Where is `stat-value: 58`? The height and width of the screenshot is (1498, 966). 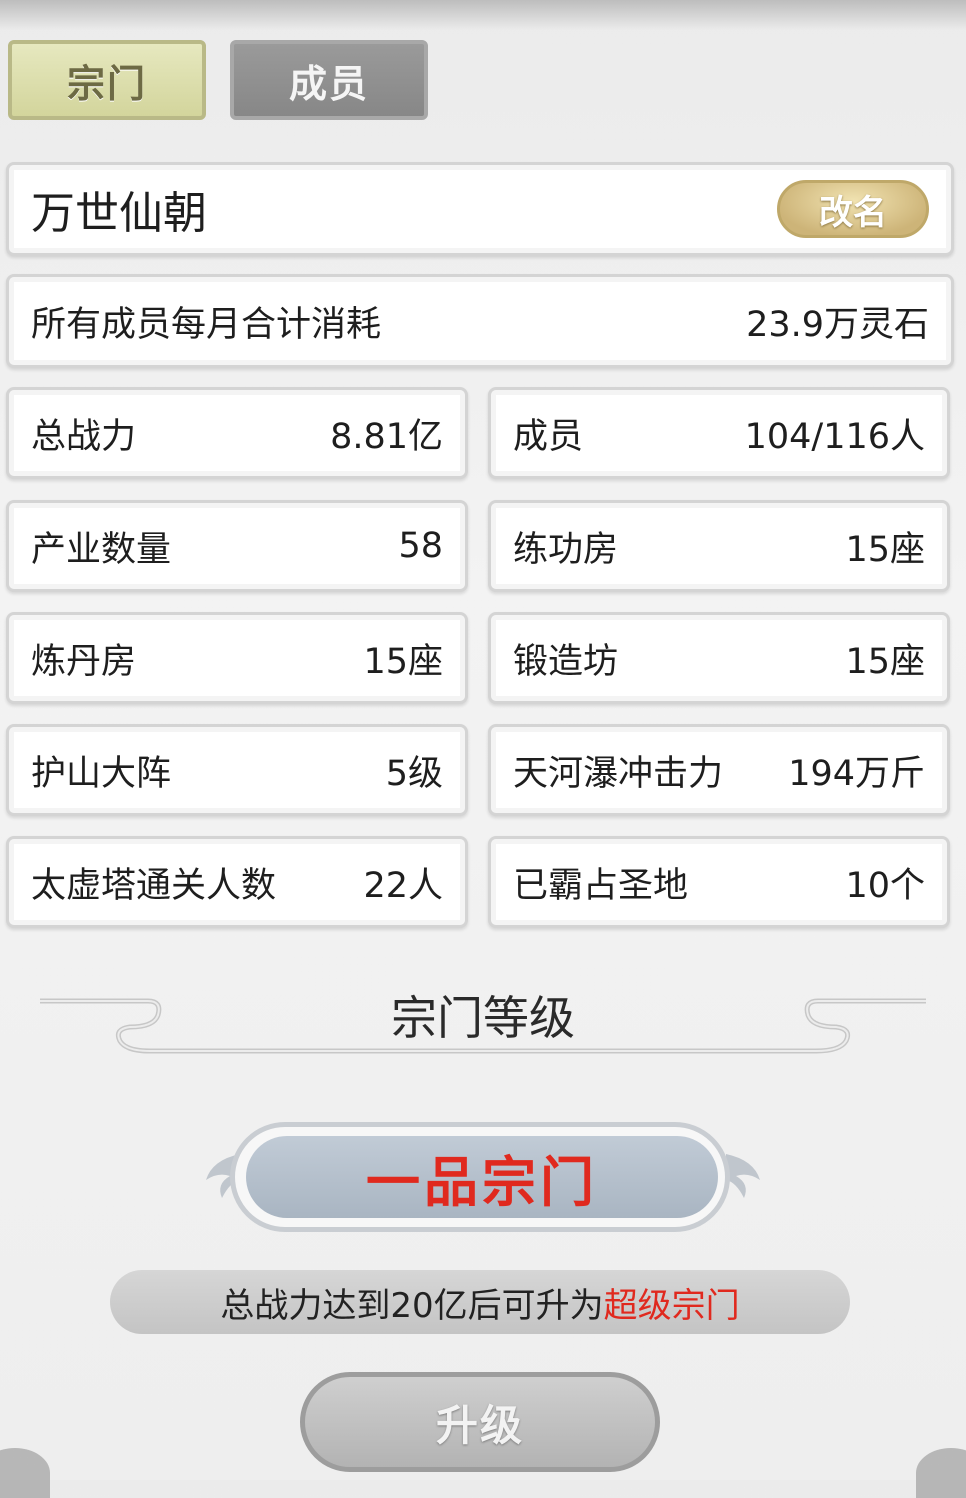
stat-value: 58 is located at coordinates (420, 546).